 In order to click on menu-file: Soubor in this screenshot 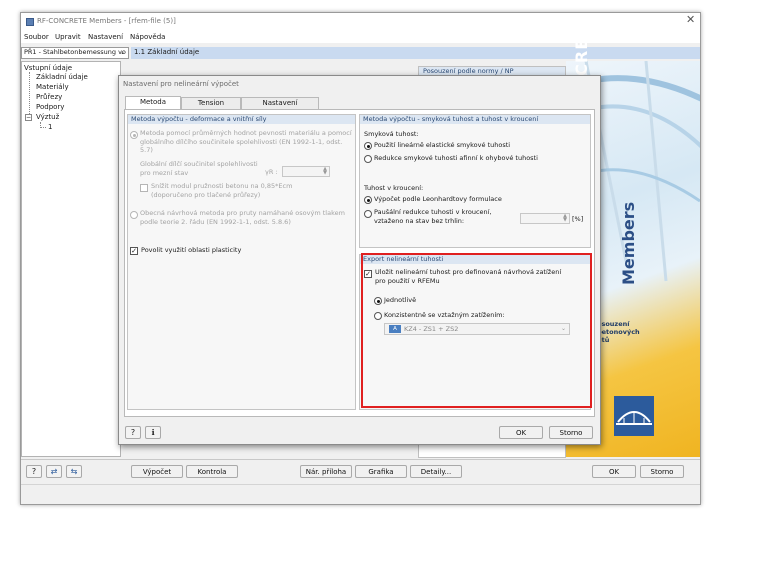, I will do `click(36, 37)`.